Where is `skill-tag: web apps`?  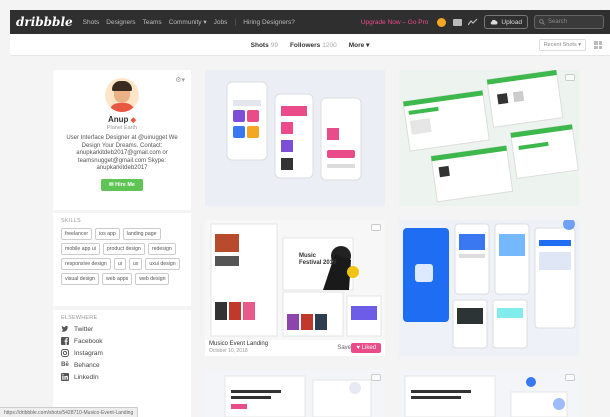
skill-tag: web apps is located at coordinates (117, 279).